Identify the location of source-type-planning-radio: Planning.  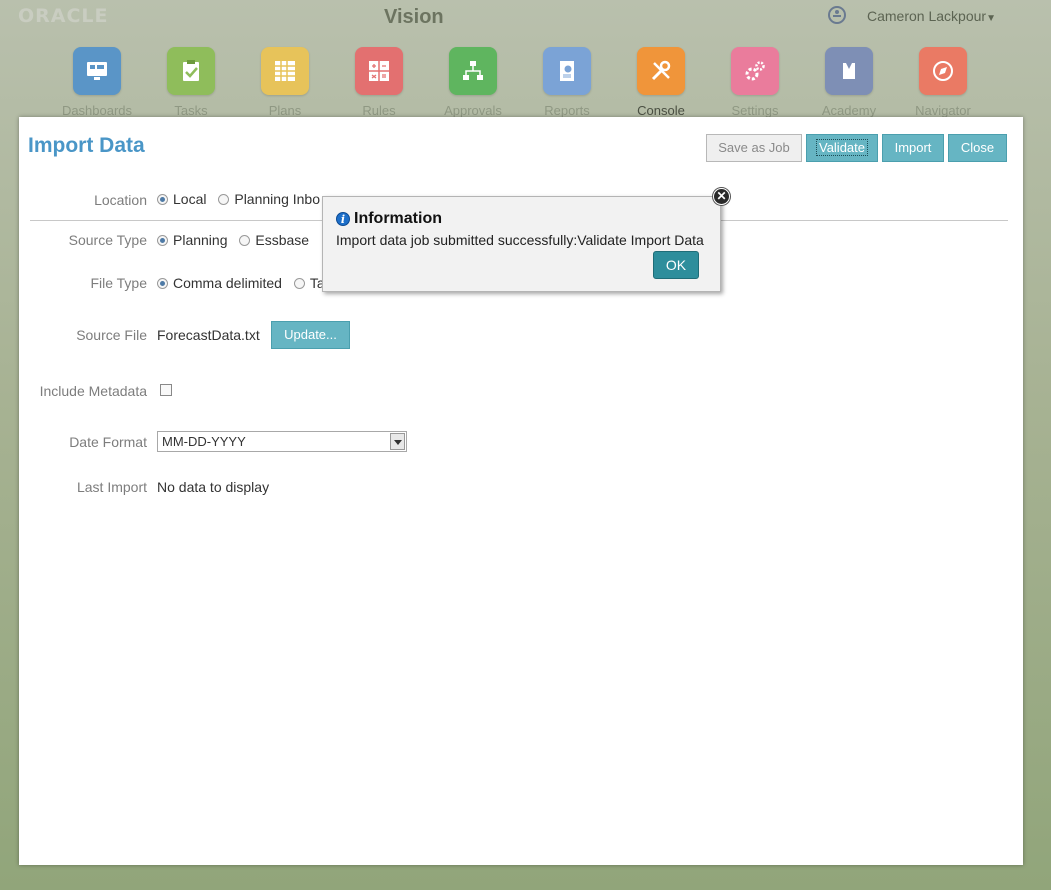
(192, 240).